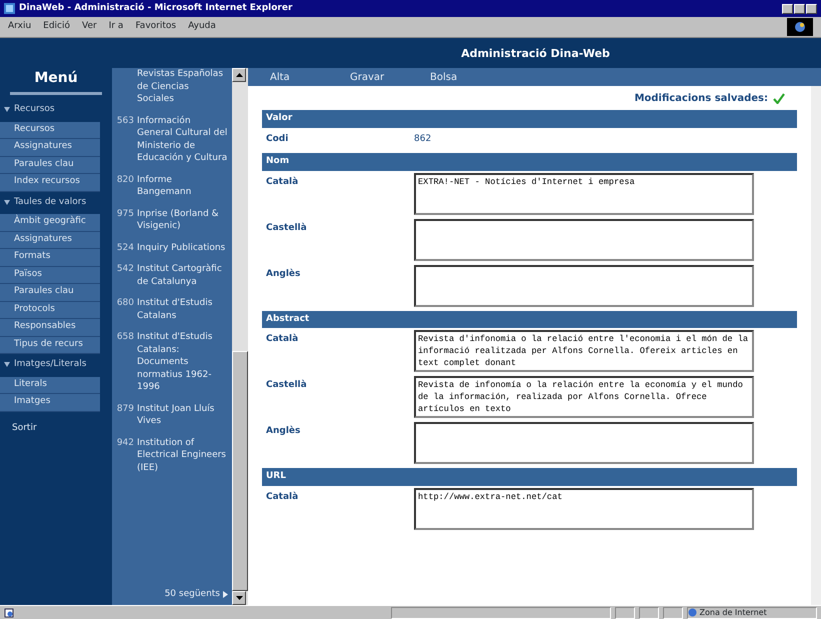 The image size is (821, 619). I want to click on menu-group: Recursos, so click(34, 109).